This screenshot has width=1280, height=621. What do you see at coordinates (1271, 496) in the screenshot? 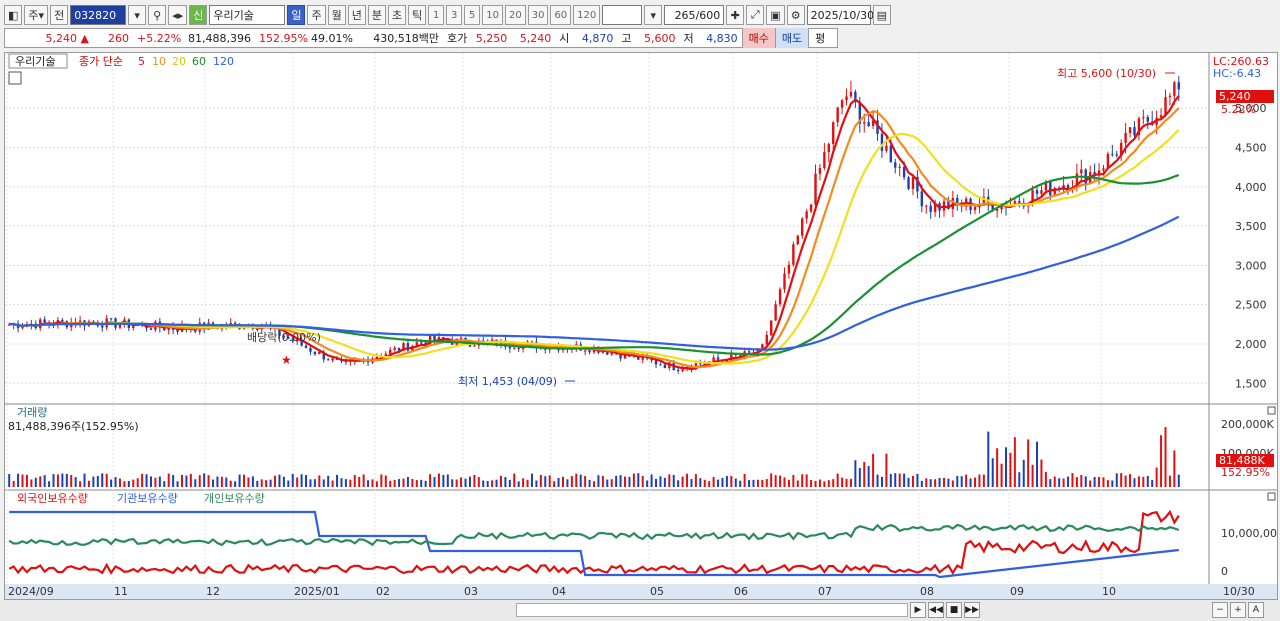
I see `holding-panel-close-icon` at bounding box center [1271, 496].